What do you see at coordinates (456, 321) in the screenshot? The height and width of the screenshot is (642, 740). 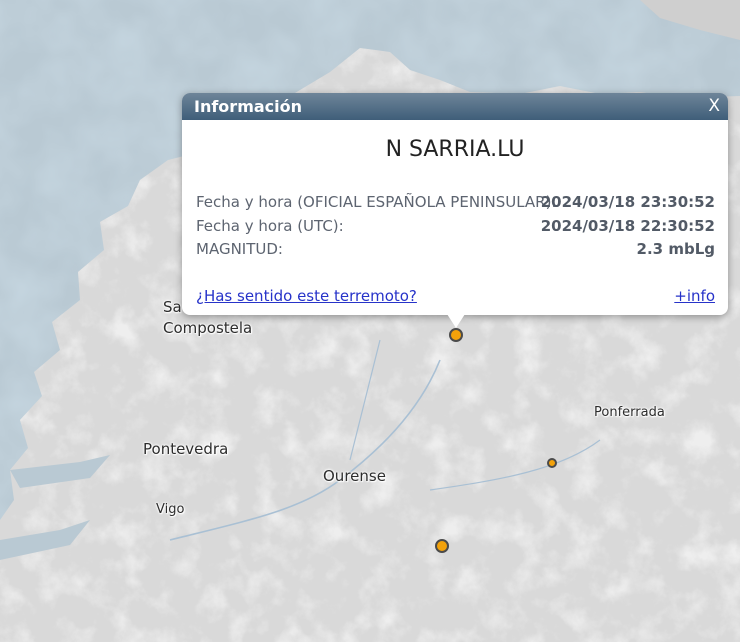 I see `popup-pointer` at bounding box center [456, 321].